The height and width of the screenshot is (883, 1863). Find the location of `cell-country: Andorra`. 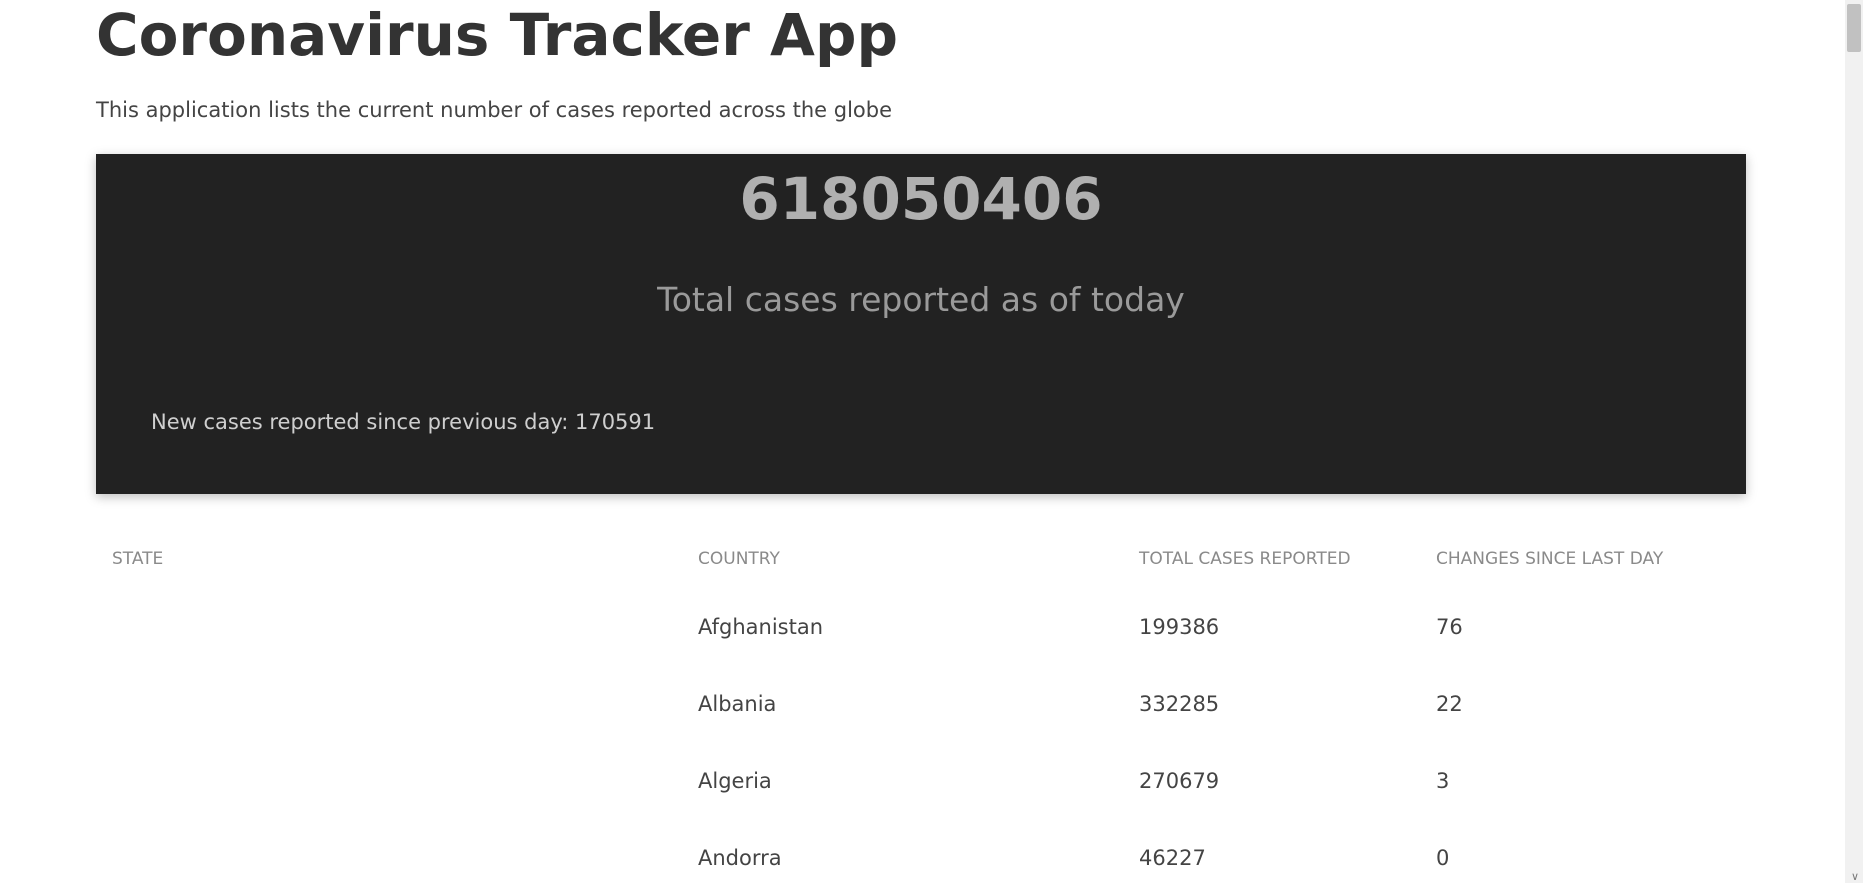

cell-country: Andorra is located at coordinates (740, 857).